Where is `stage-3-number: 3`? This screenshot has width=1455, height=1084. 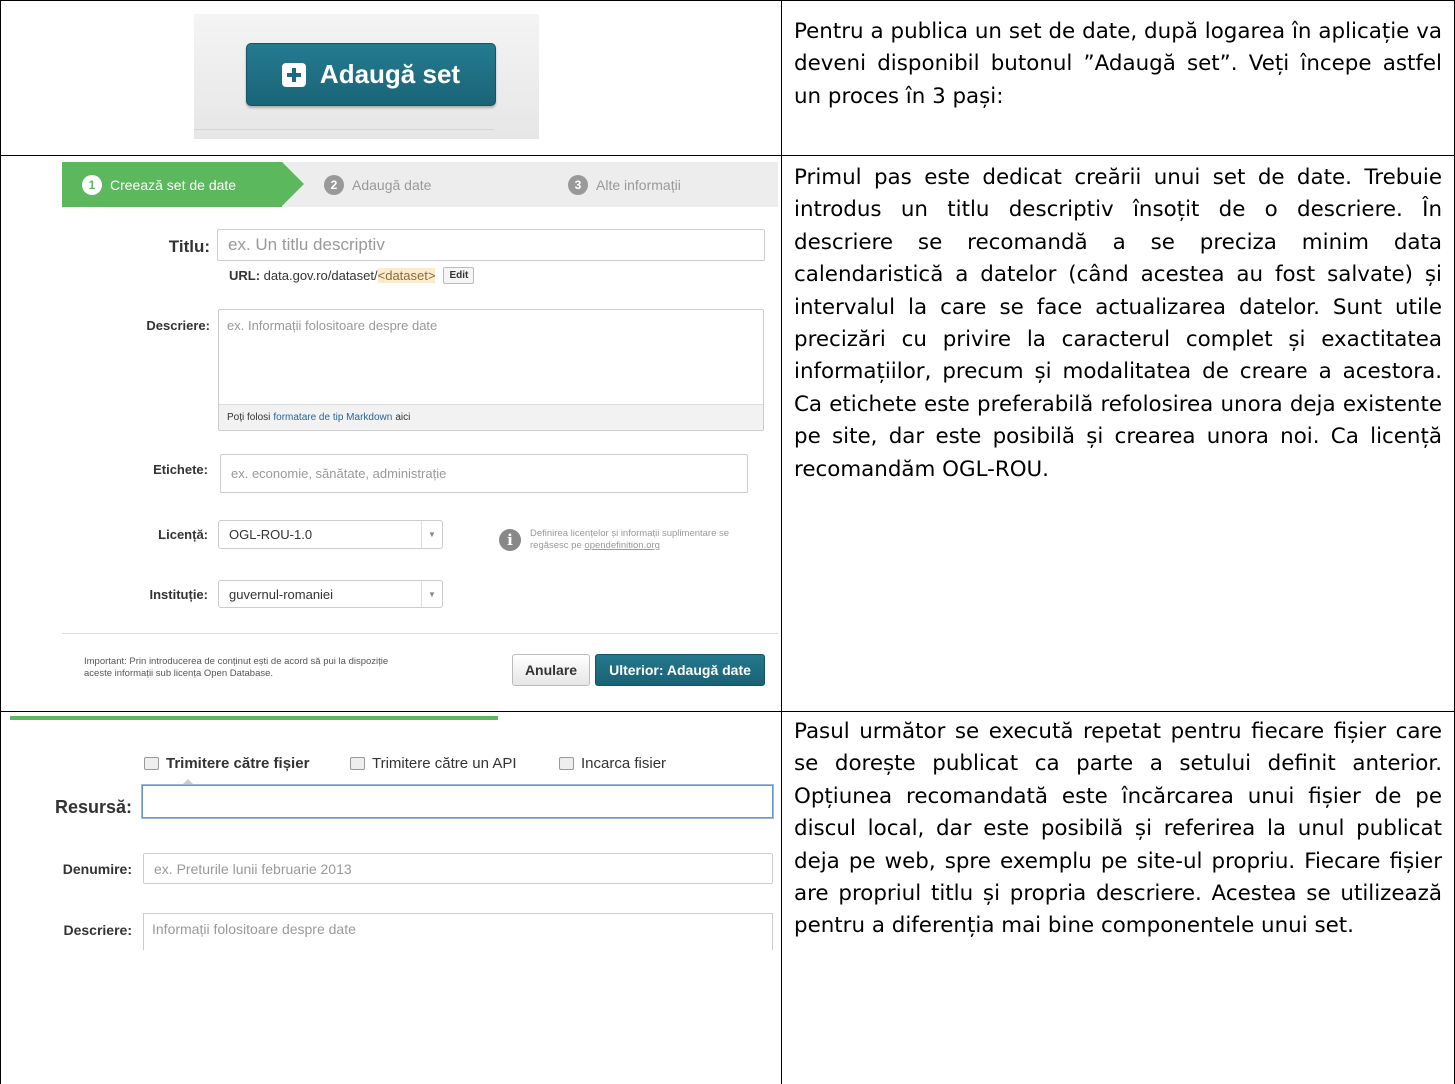 stage-3-number: 3 is located at coordinates (578, 184).